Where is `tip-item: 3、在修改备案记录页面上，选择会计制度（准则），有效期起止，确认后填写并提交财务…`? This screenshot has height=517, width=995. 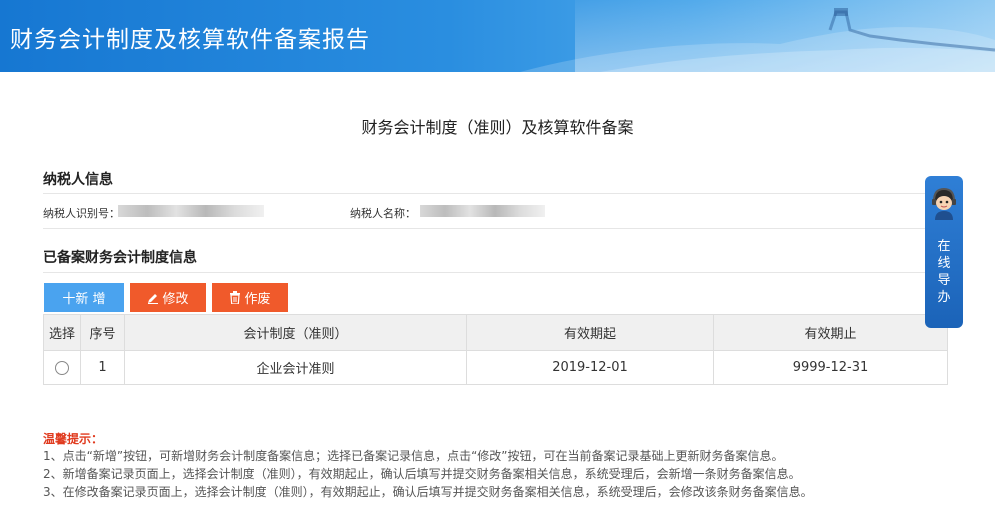
tip-item: 3、在修改备案记录页面上，选择会计制度（准则），有效期起止，确认后填写并提交财务… is located at coordinates (428, 492).